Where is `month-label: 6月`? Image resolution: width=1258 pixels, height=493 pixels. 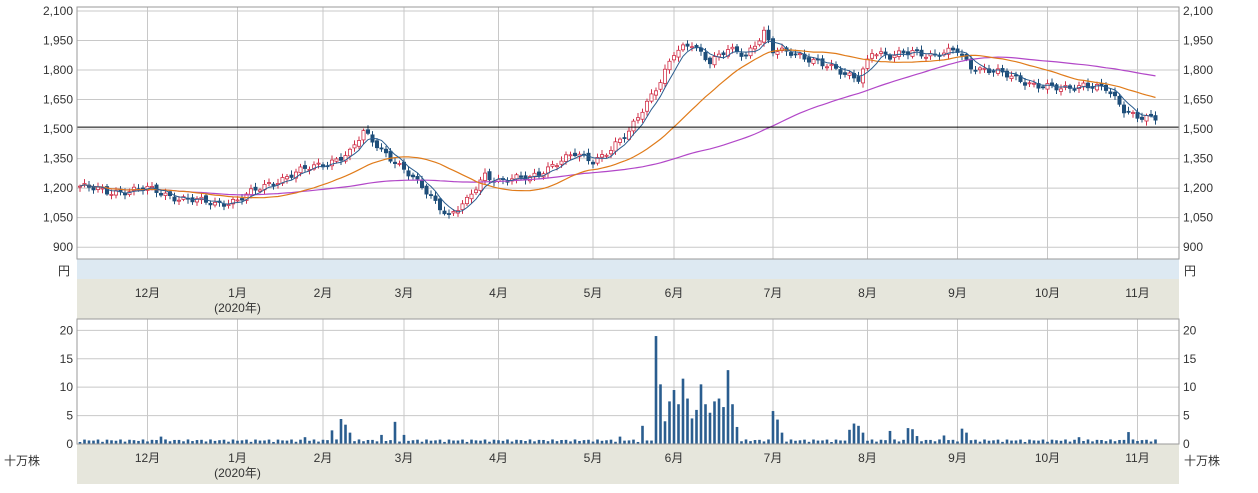 month-label: 6月 is located at coordinates (674, 458).